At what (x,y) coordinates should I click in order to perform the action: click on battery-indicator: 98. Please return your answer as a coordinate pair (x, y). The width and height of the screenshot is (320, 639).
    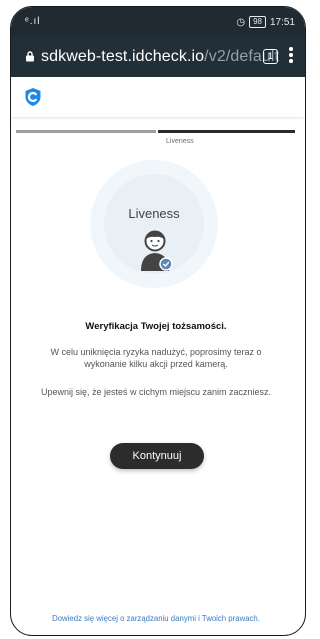
    Looking at the image, I should click on (257, 22).